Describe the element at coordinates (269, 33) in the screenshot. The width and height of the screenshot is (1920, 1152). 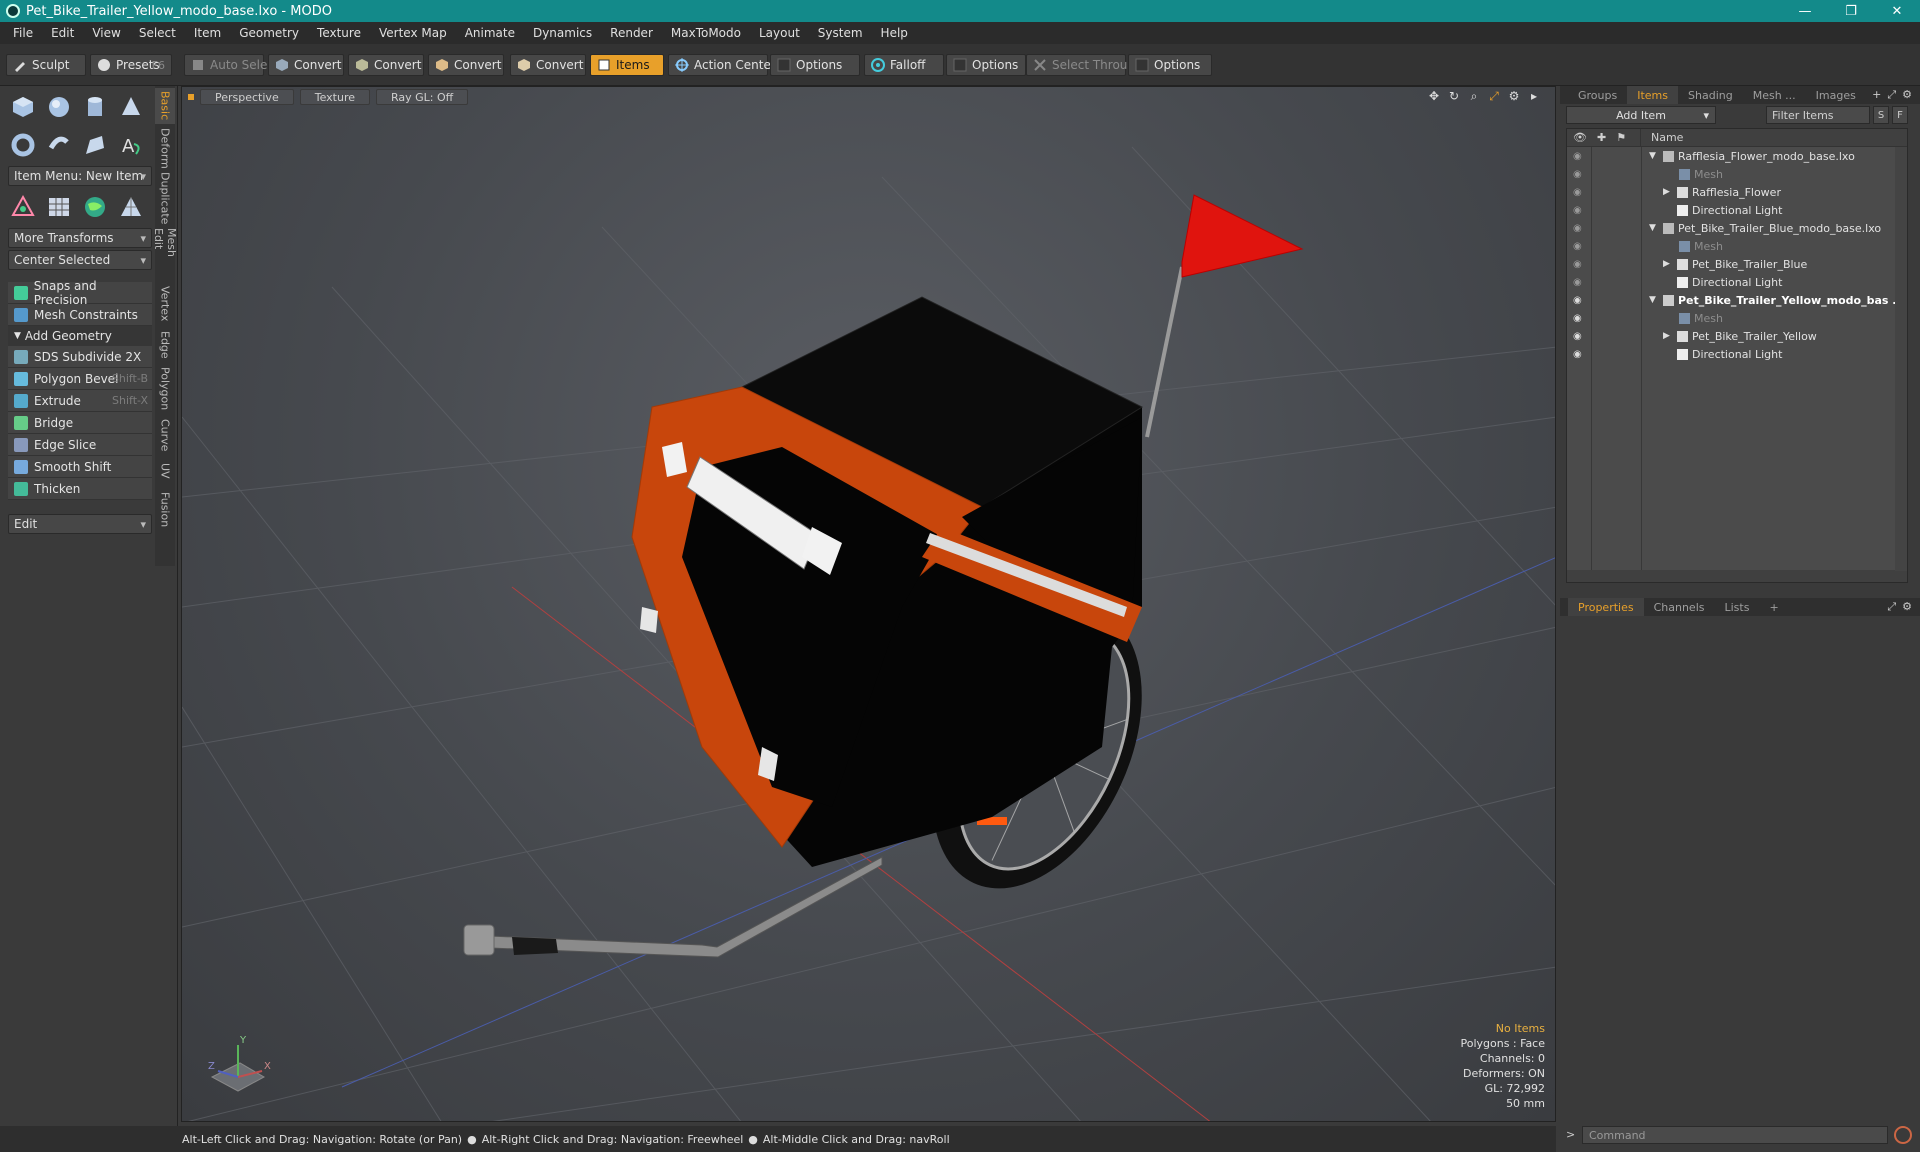
I see `menu-geometry: Geometry` at that location.